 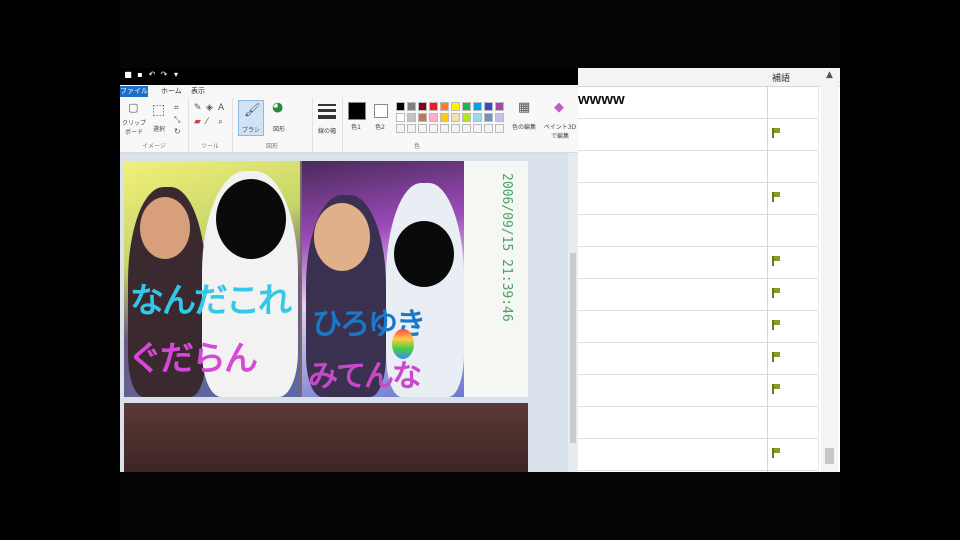 What do you see at coordinates (171, 91) in the screenshot?
I see `tab-home: ホーム` at bounding box center [171, 91].